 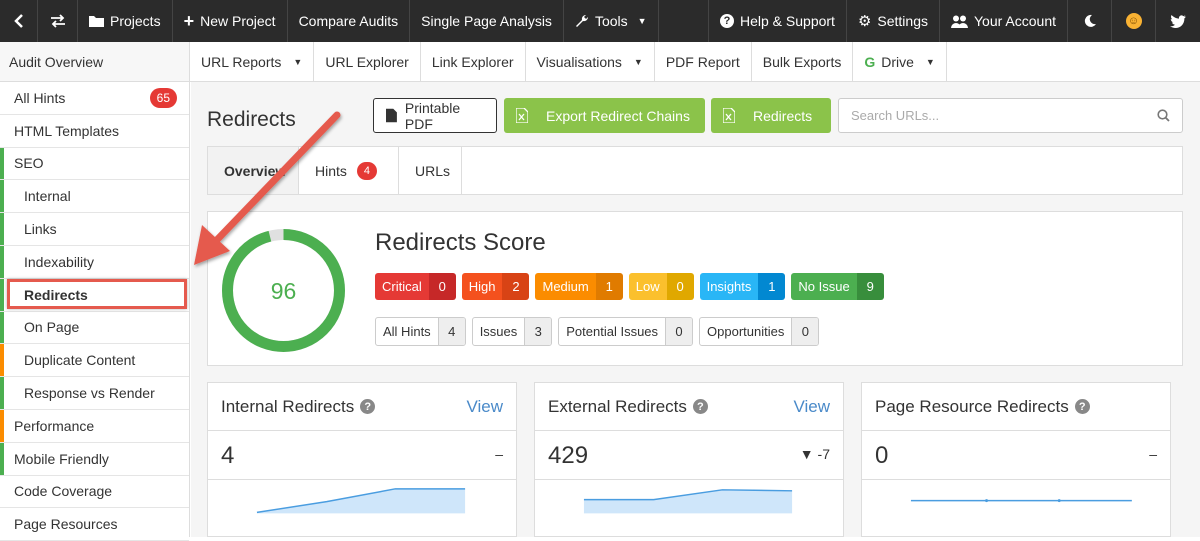 I want to click on redirects-export-button: Redirects, so click(x=771, y=115).